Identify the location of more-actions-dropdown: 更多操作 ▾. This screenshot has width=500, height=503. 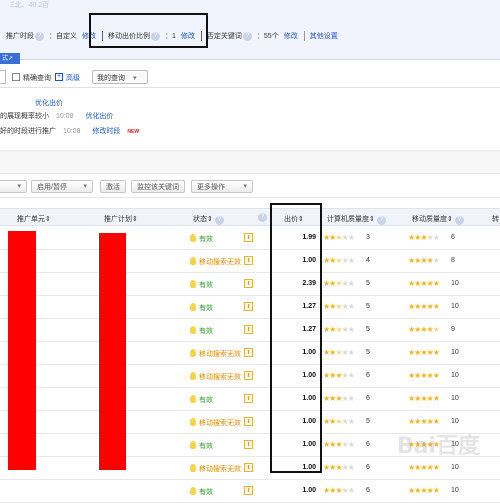
(222, 186).